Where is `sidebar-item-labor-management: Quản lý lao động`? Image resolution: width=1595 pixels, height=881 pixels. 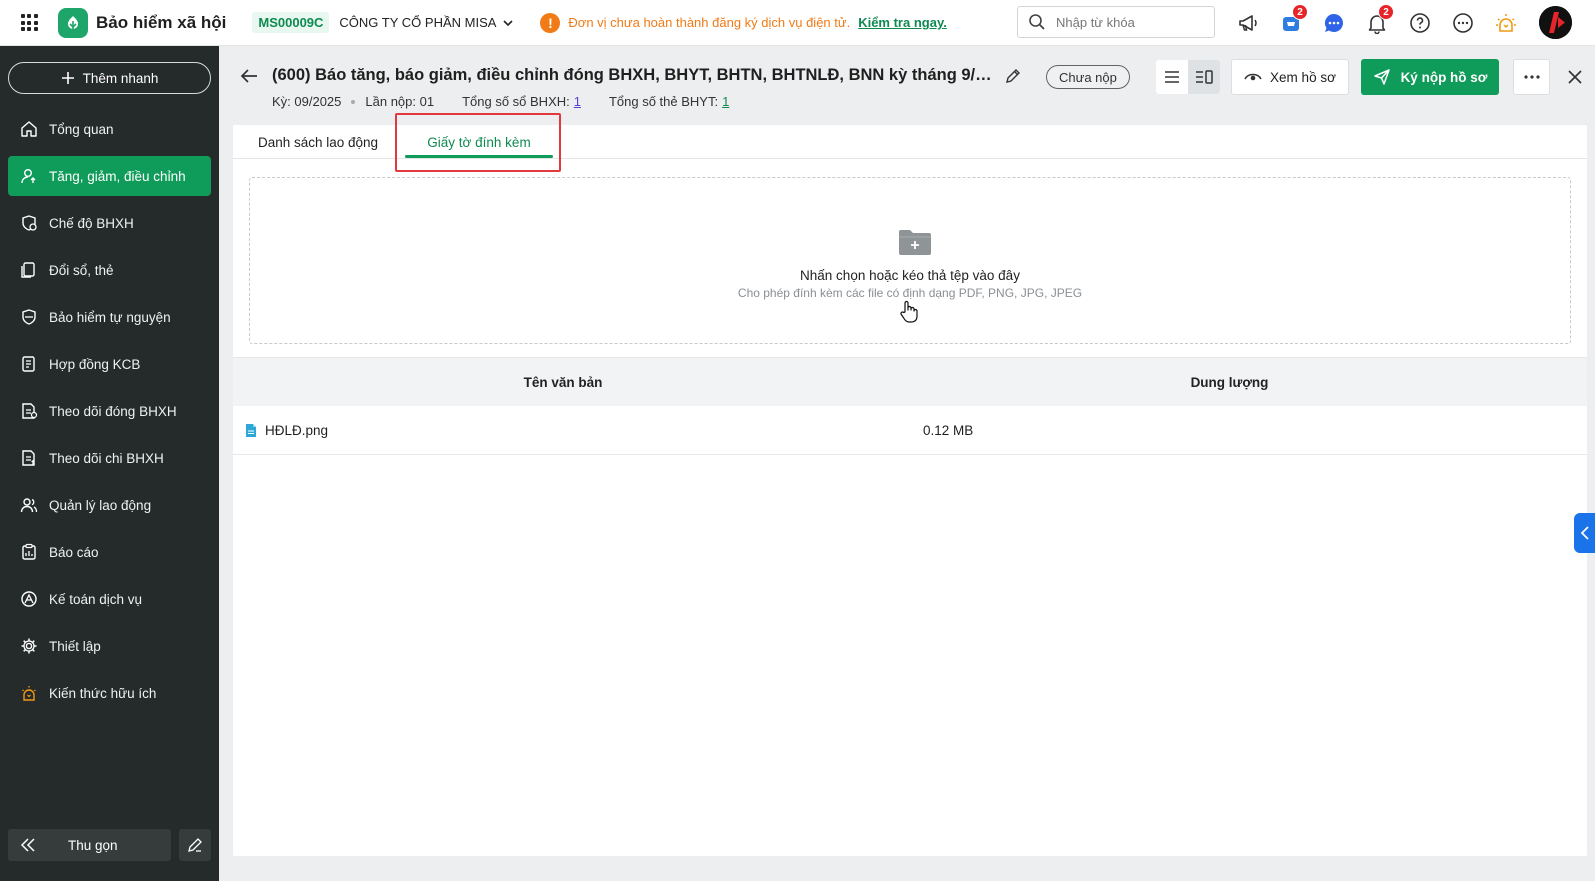
sidebar-item-labor-management: Quản lý lao động is located at coordinates (109, 505).